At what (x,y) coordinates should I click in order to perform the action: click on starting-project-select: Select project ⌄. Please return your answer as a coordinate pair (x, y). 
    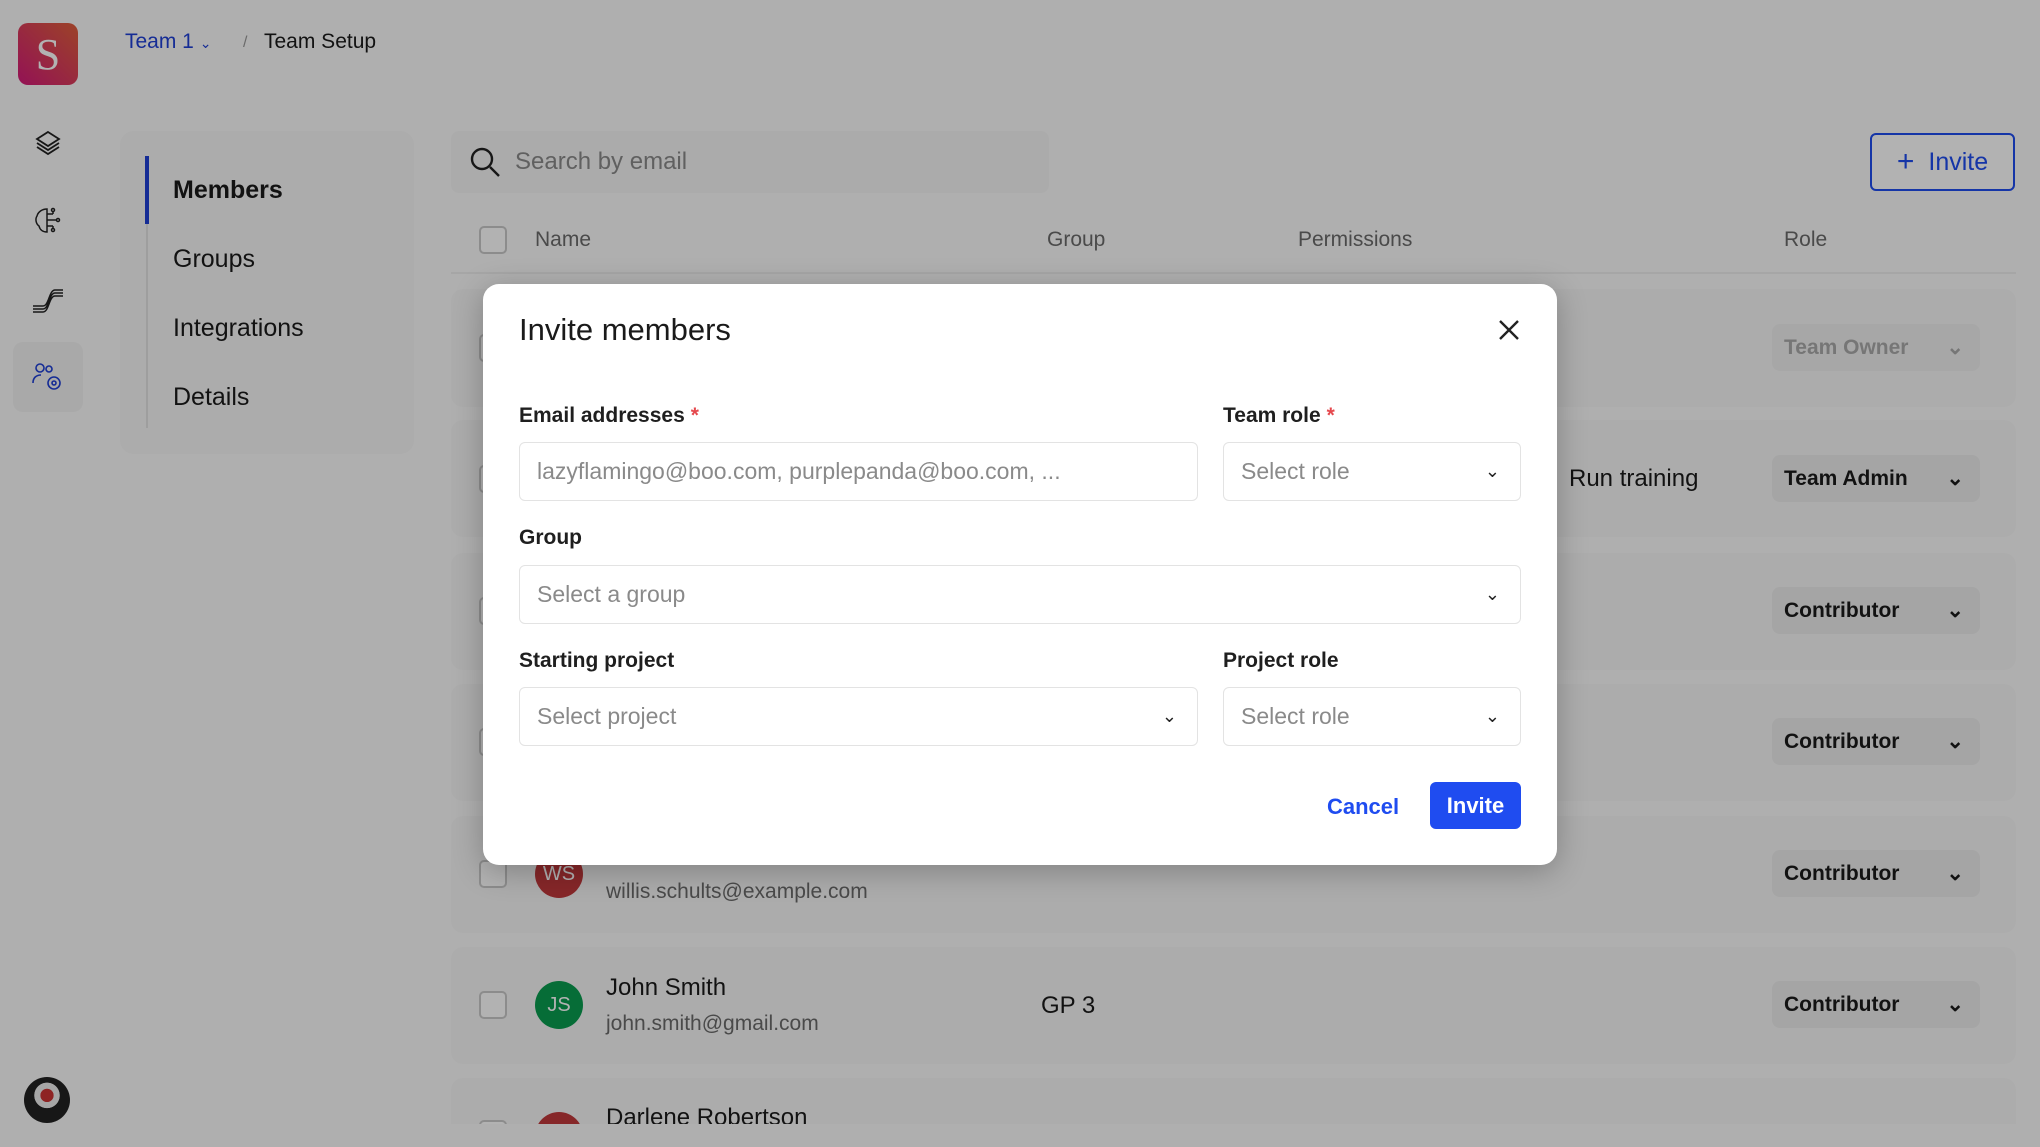
    Looking at the image, I should click on (858, 716).